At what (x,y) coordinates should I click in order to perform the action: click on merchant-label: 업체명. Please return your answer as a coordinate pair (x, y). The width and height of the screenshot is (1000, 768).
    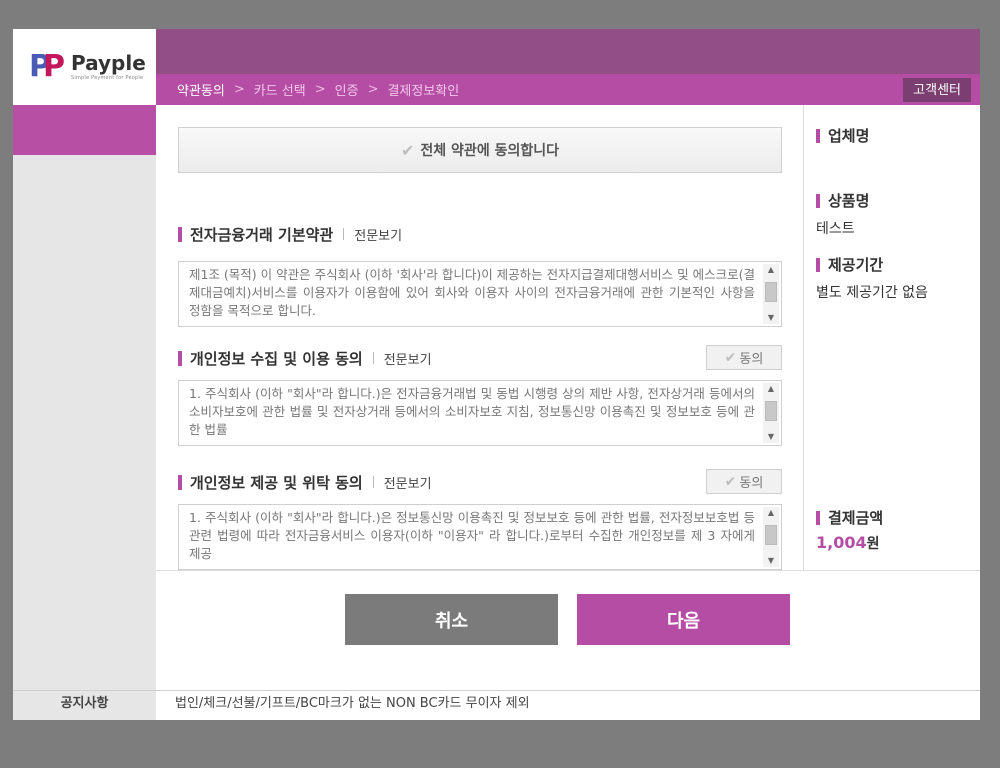
    Looking at the image, I should click on (842, 135).